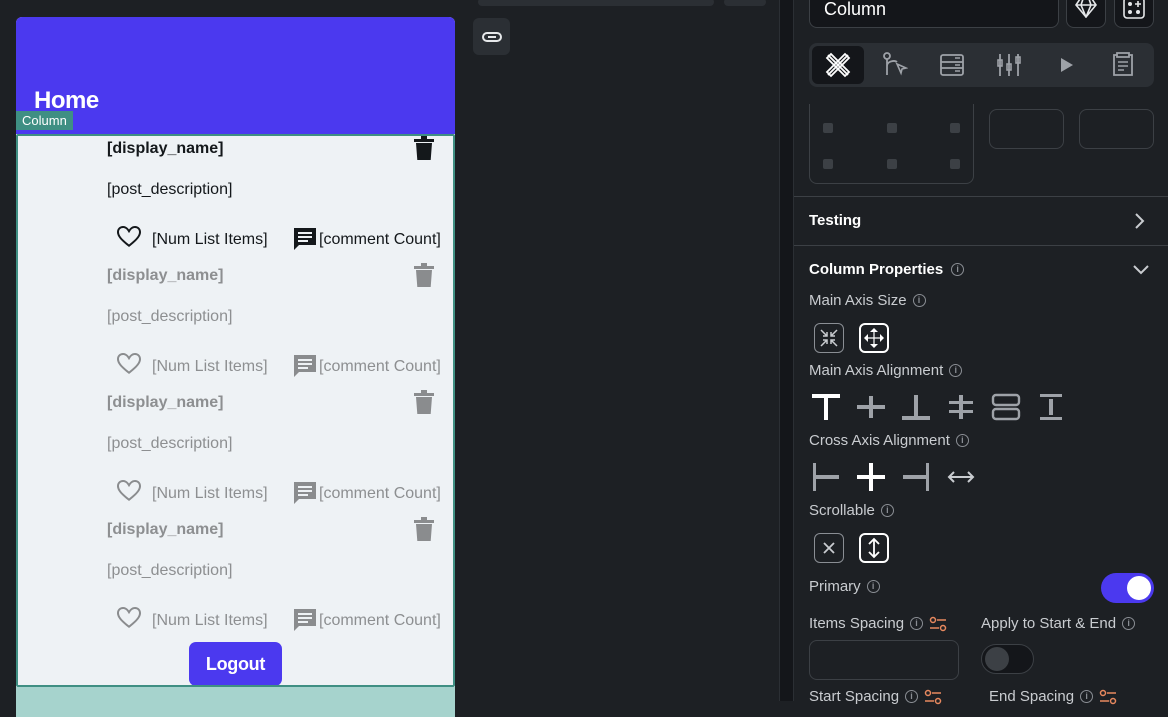 This screenshot has height=717, width=1168. What do you see at coordinates (1134, 9) in the screenshot?
I see `add-component-icon` at bounding box center [1134, 9].